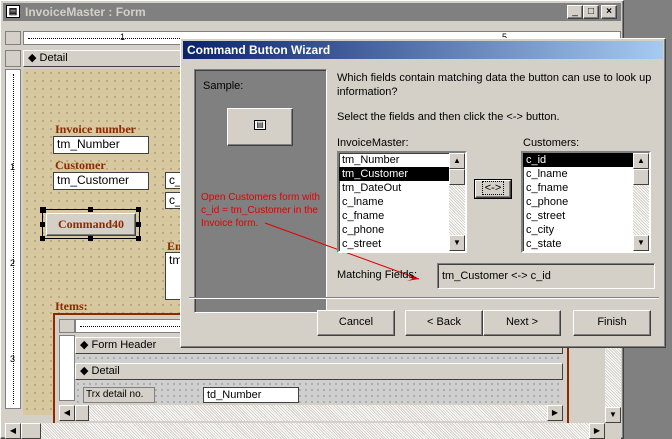 The width and height of the screenshot is (672, 439). Describe the element at coordinates (119, 395) in the screenshot. I see `subform-label: Trx detail no.` at that location.